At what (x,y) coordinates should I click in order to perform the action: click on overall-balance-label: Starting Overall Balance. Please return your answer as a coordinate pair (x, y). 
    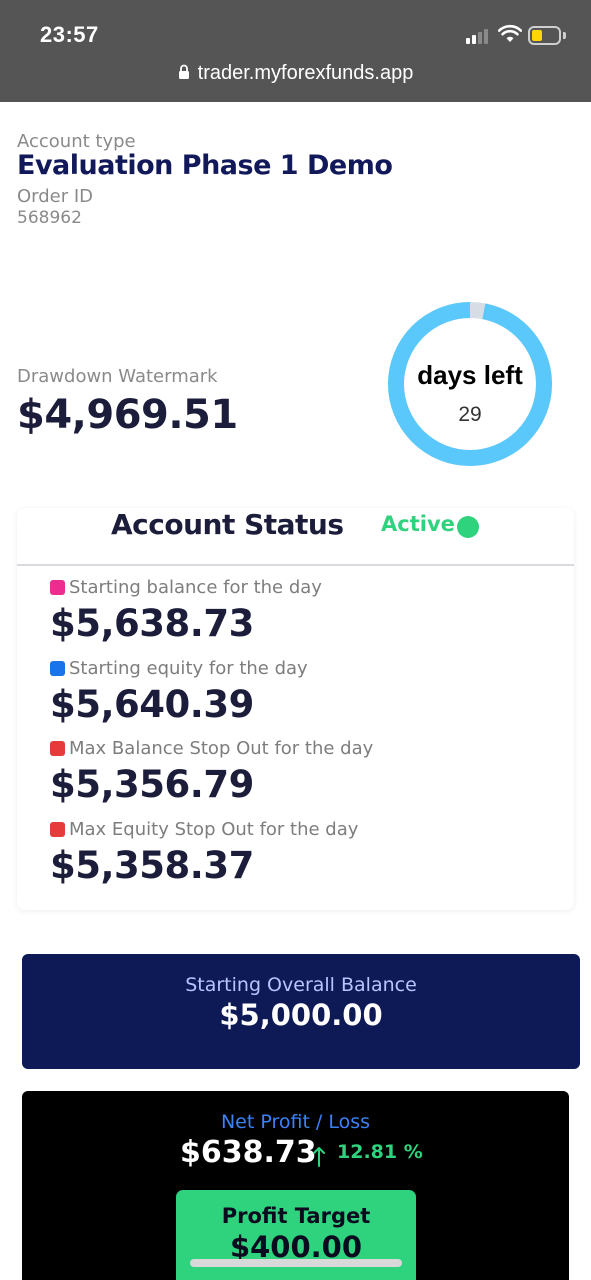
    Looking at the image, I should click on (301, 985).